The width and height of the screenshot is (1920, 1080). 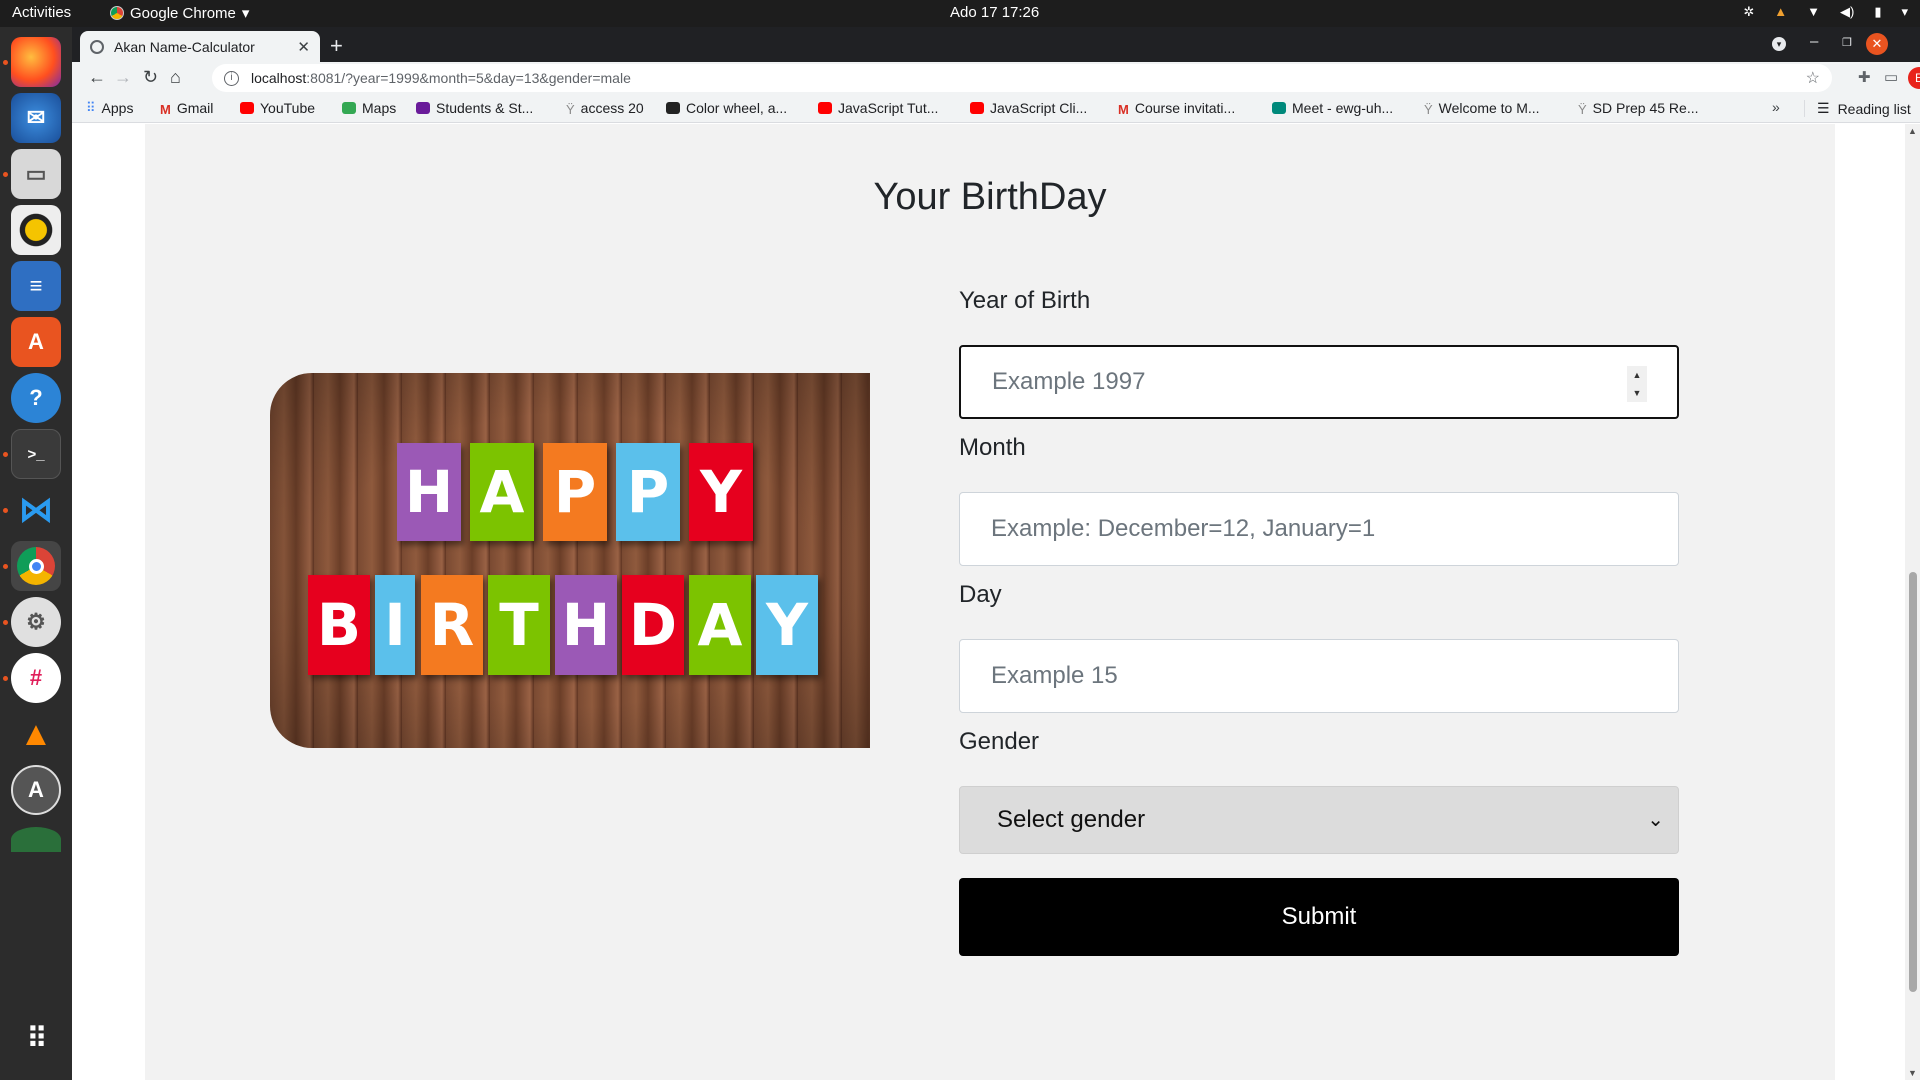 What do you see at coordinates (123, 77) in the screenshot?
I see `forward-button: →` at bounding box center [123, 77].